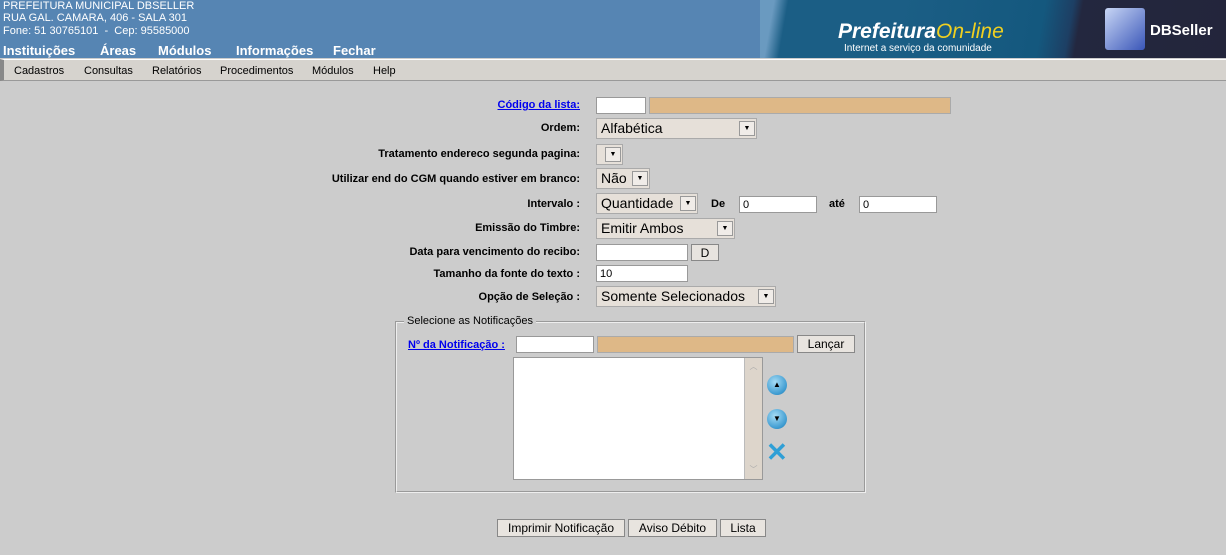 The width and height of the screenshot is (1226, 555). I want to click on ate-input, so click(898, 204).